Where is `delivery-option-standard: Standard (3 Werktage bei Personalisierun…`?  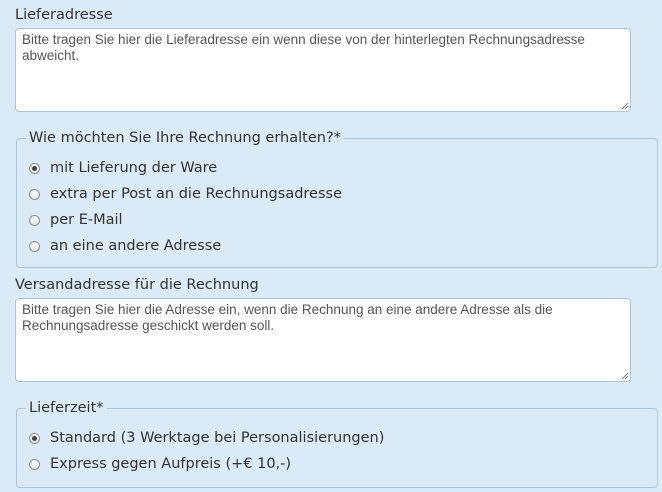 delivery-option-standard: Standard (3 Werktage bei Personalisierun… is located at coordinates (206, 438).